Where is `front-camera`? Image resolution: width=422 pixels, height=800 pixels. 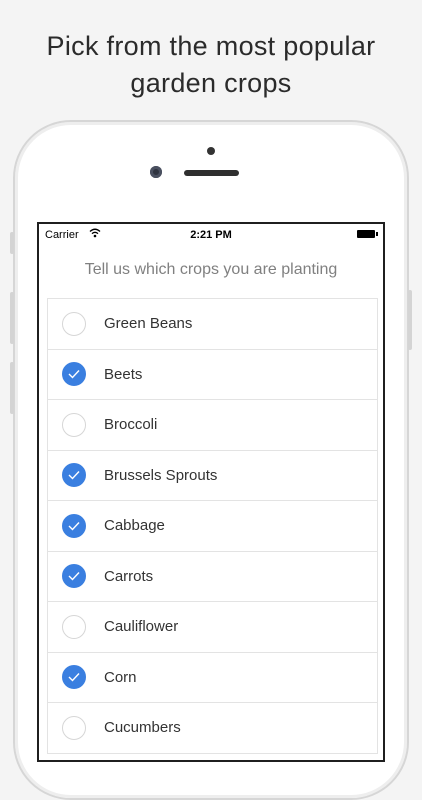 front-camera is located at coordinates (156, 172).